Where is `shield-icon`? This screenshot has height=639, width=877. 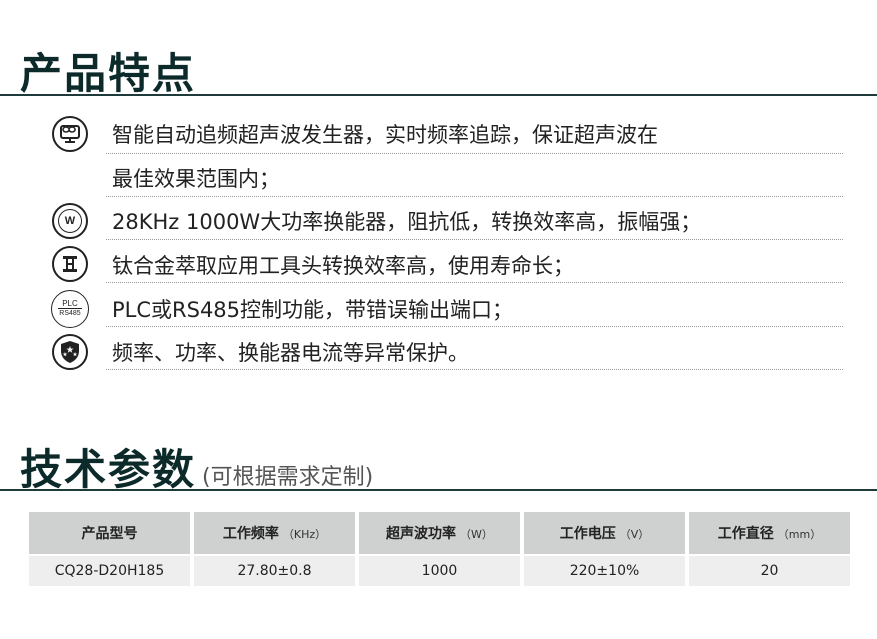 shield-icon is located at coordinates (70, 352).